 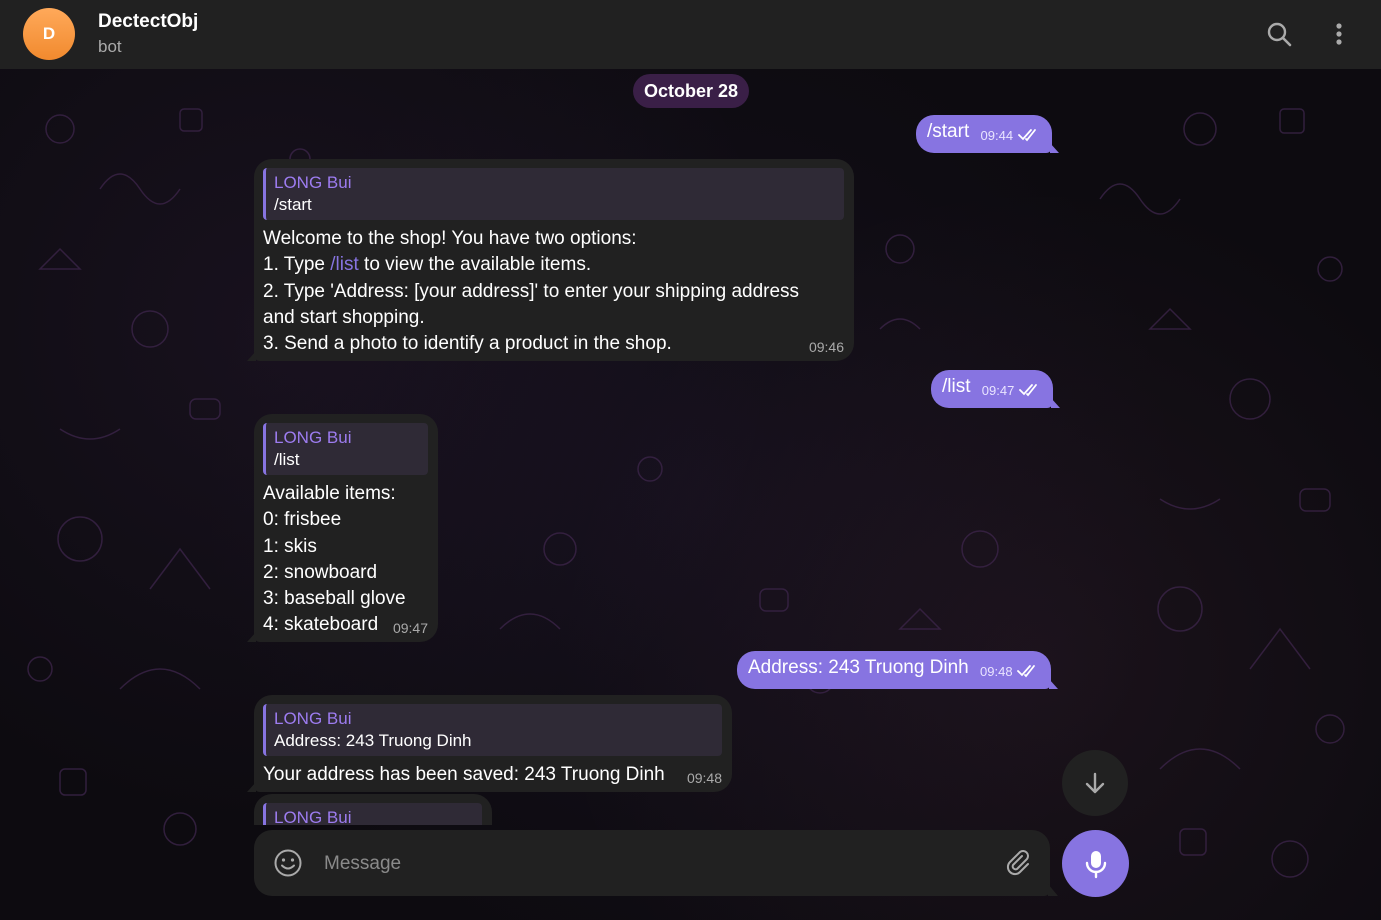 What do you see at coordinates (948, 131) in the screenshot?
I see `message-text: /start` at bounding box center [948, 131].